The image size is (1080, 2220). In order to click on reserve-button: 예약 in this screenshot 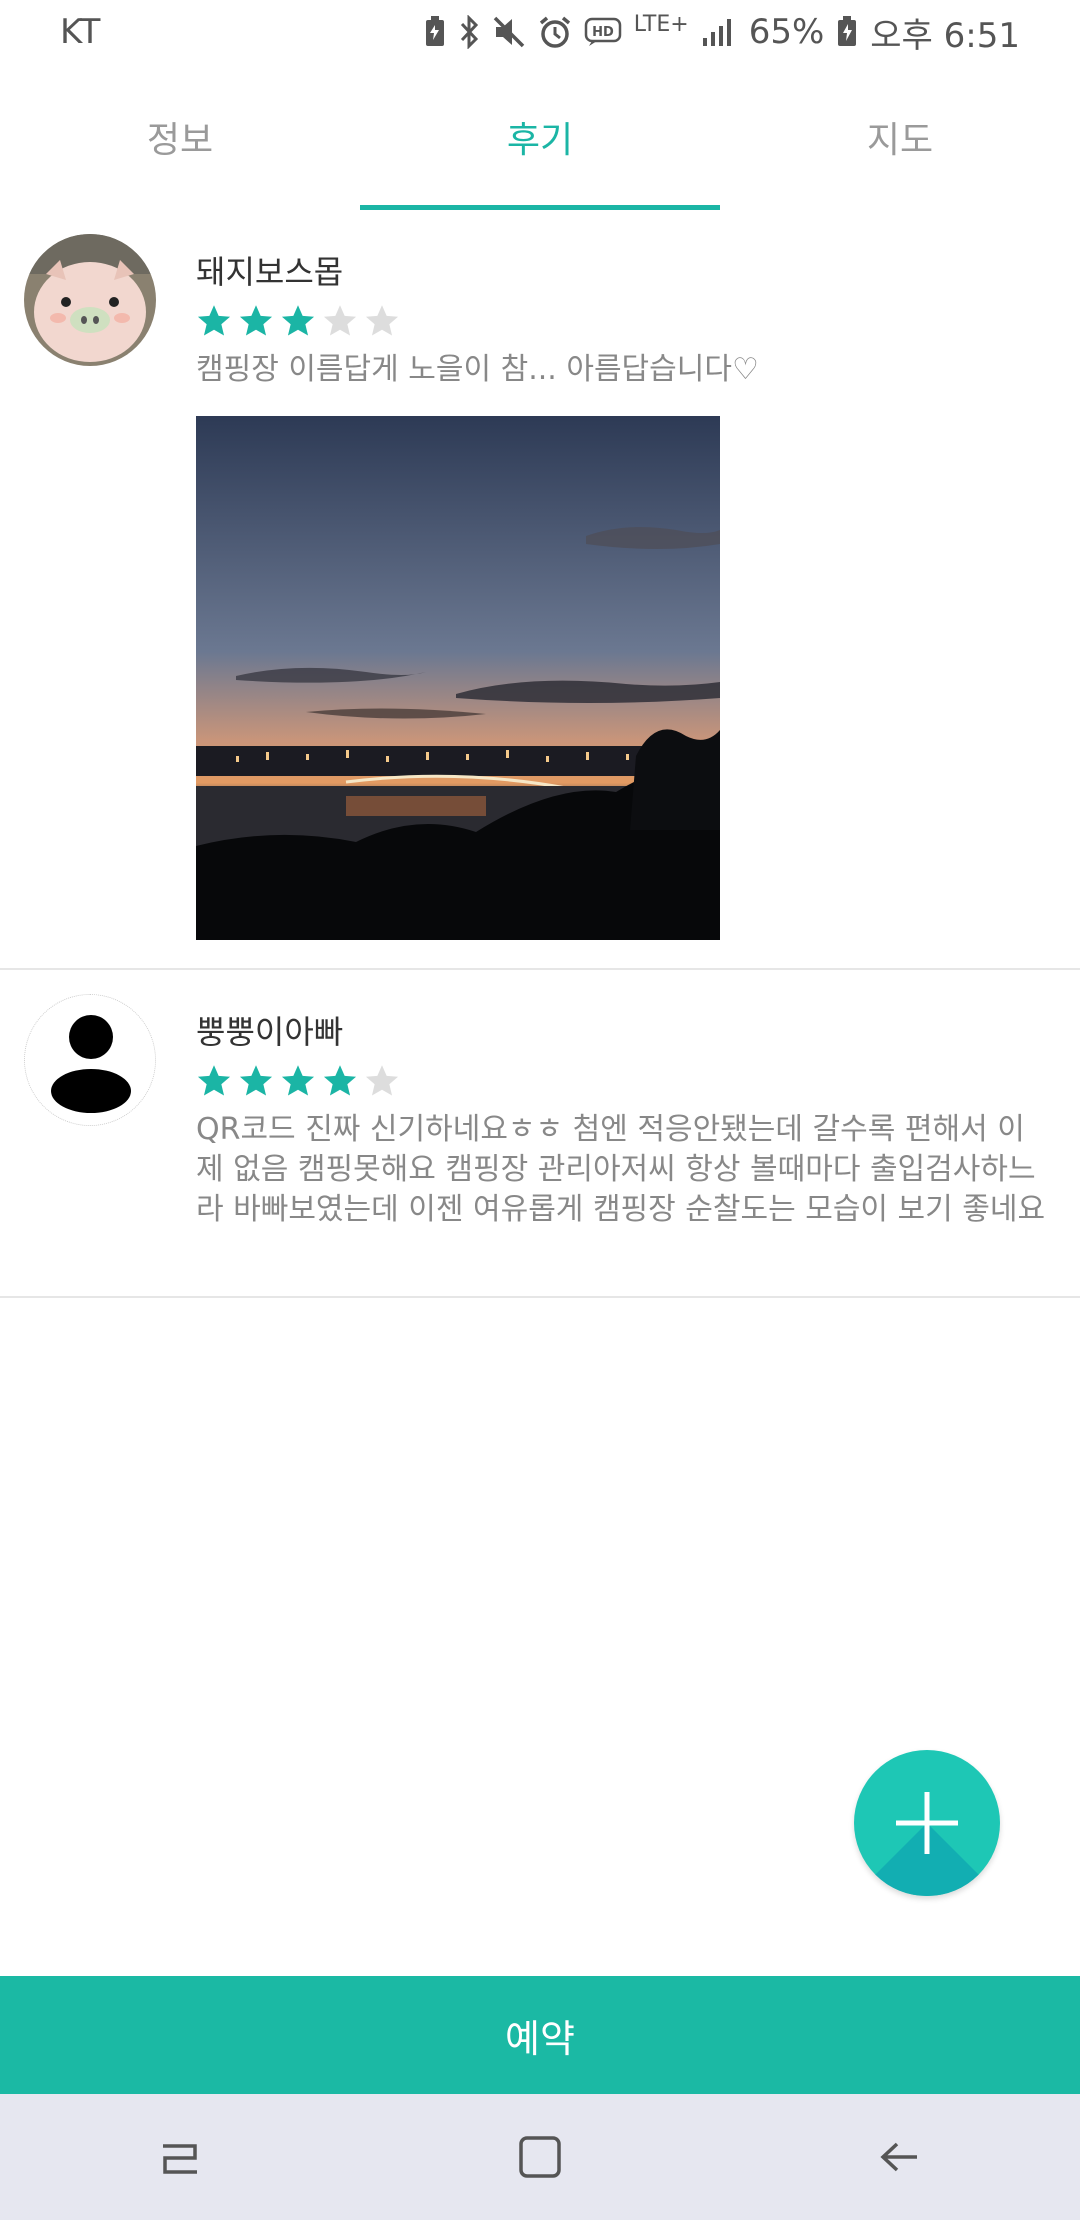, I will do `click(540, 2035)`.